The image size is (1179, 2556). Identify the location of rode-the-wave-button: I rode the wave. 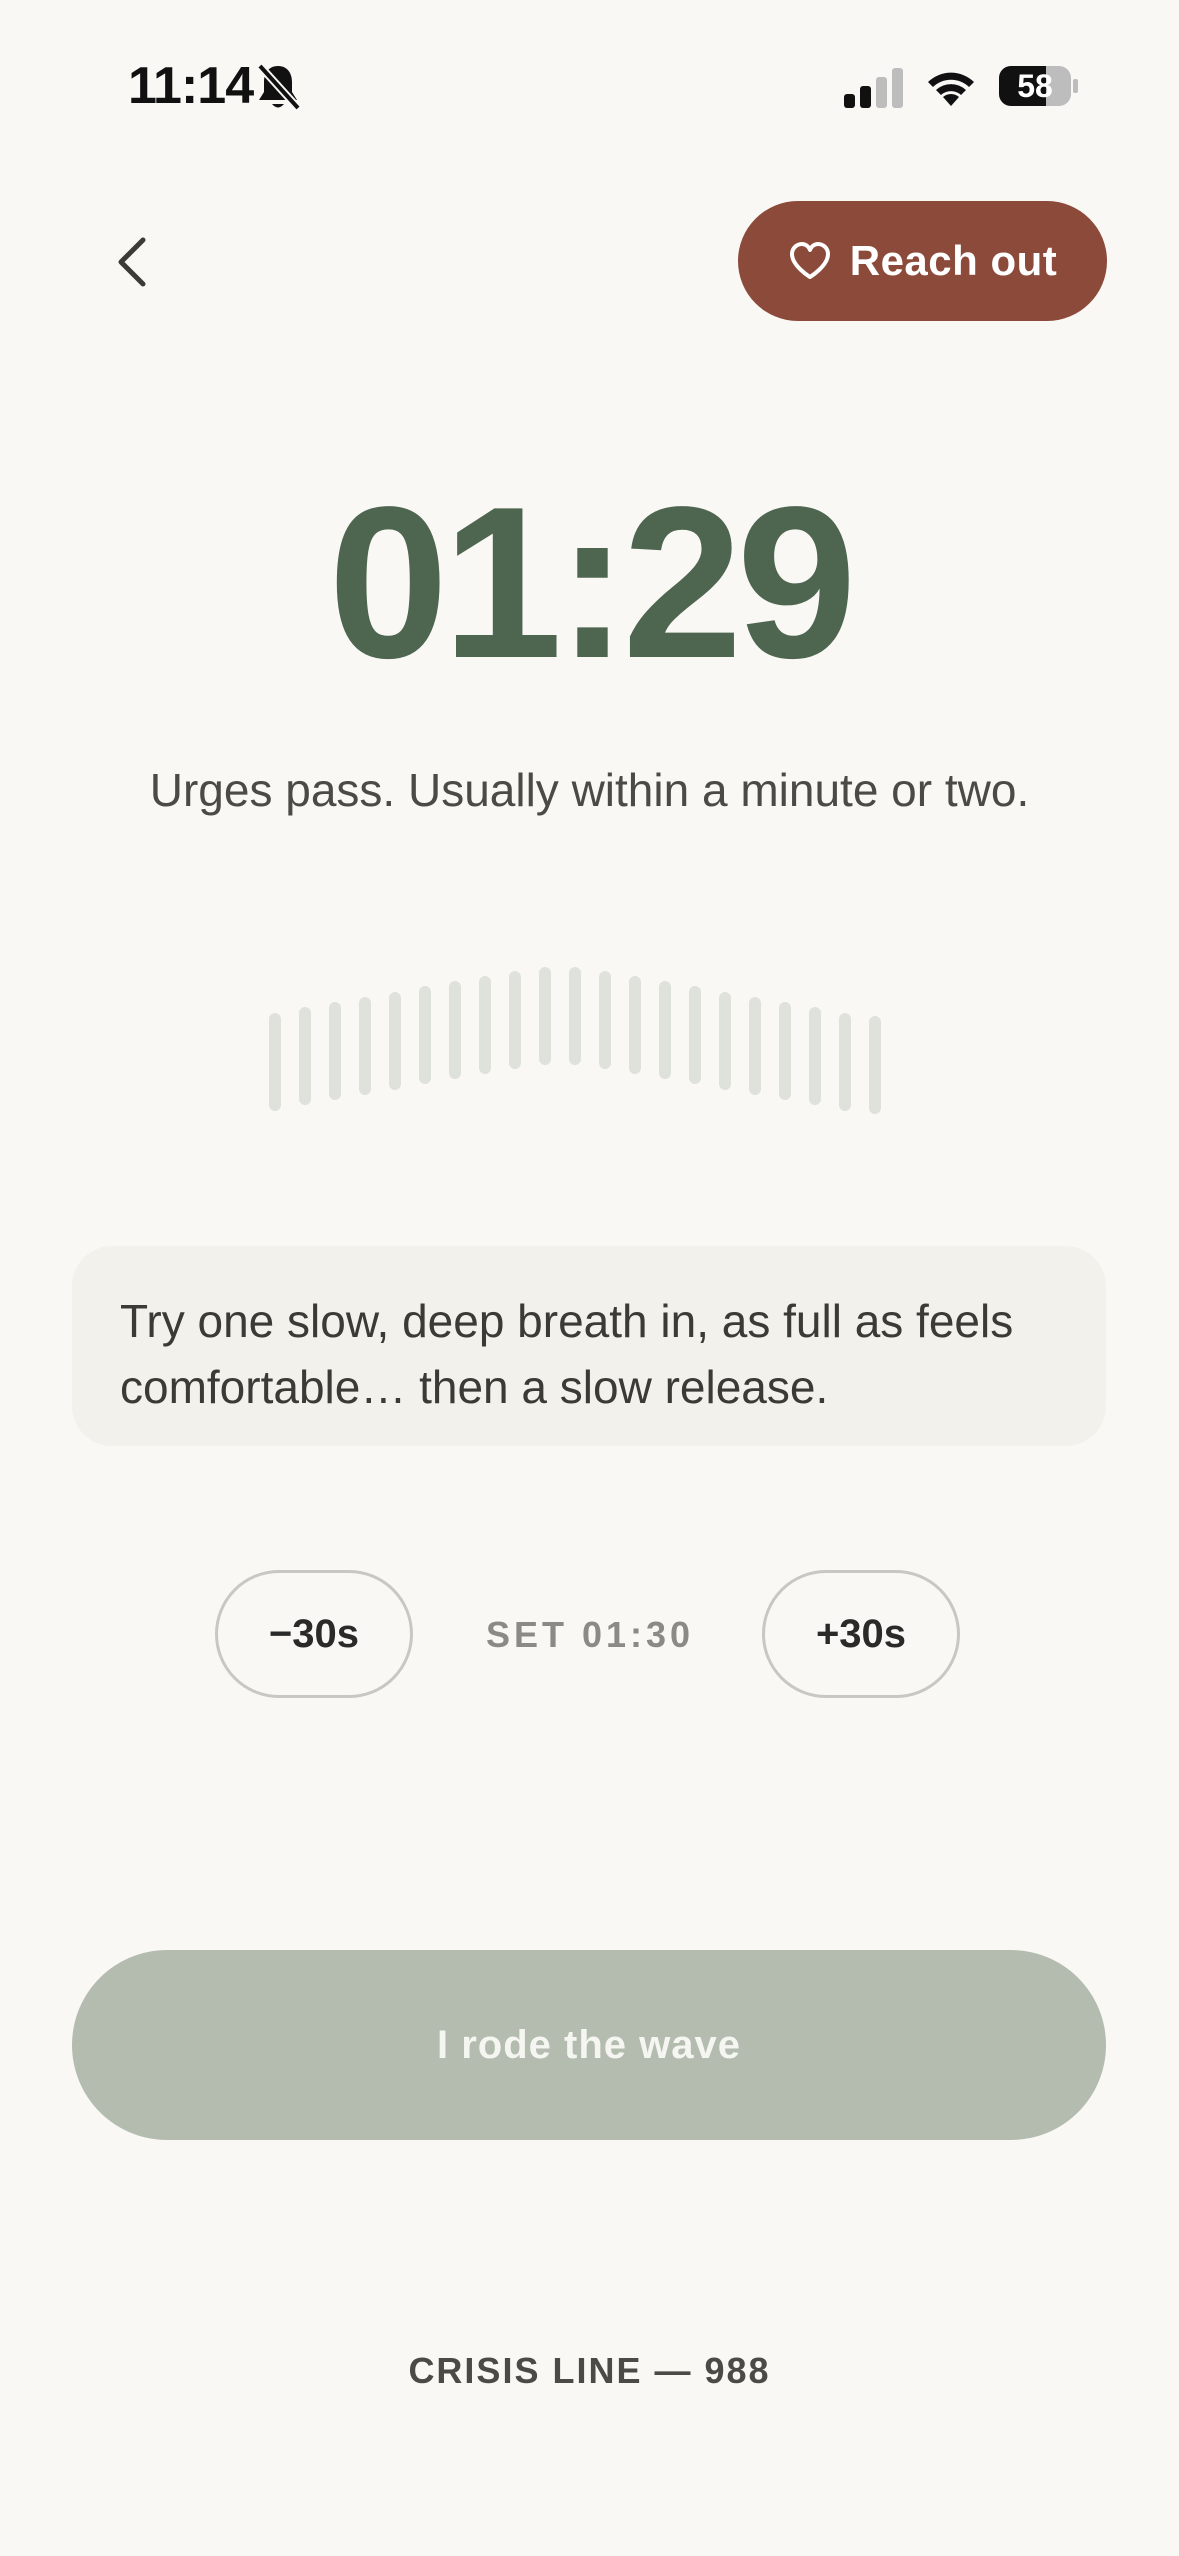
(589, 2045).